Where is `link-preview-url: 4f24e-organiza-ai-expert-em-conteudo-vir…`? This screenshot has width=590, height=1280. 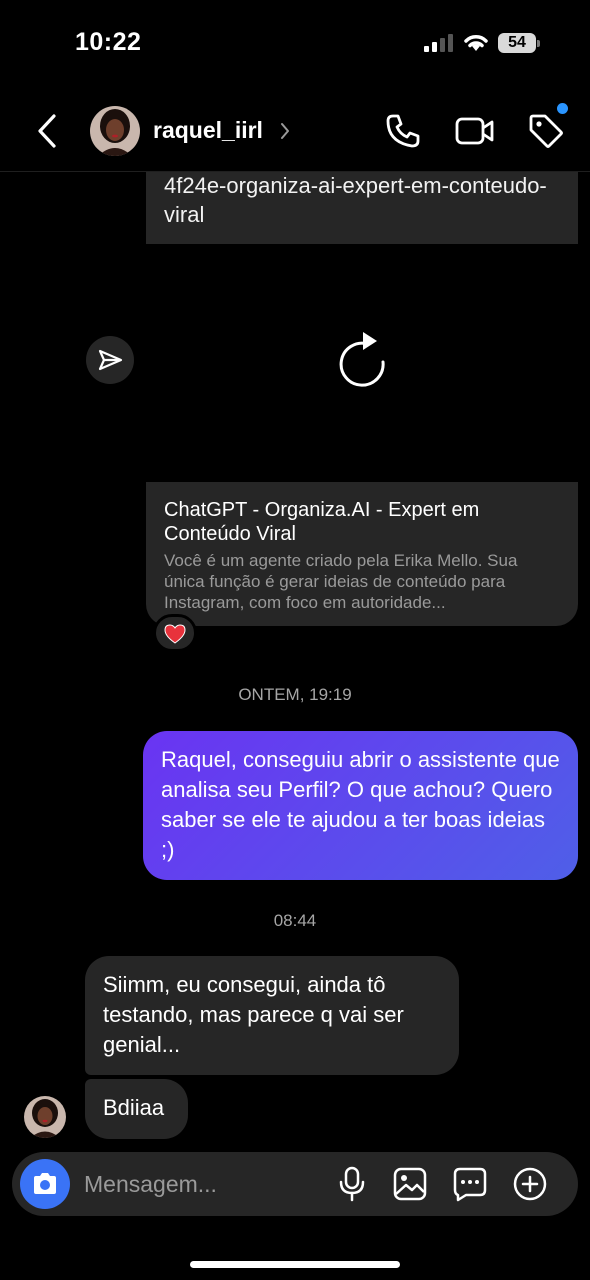 link-preview-url: 4f24e-organiza-ai-expert-em-conteudo-vir… is located at coordinates (362, 208).